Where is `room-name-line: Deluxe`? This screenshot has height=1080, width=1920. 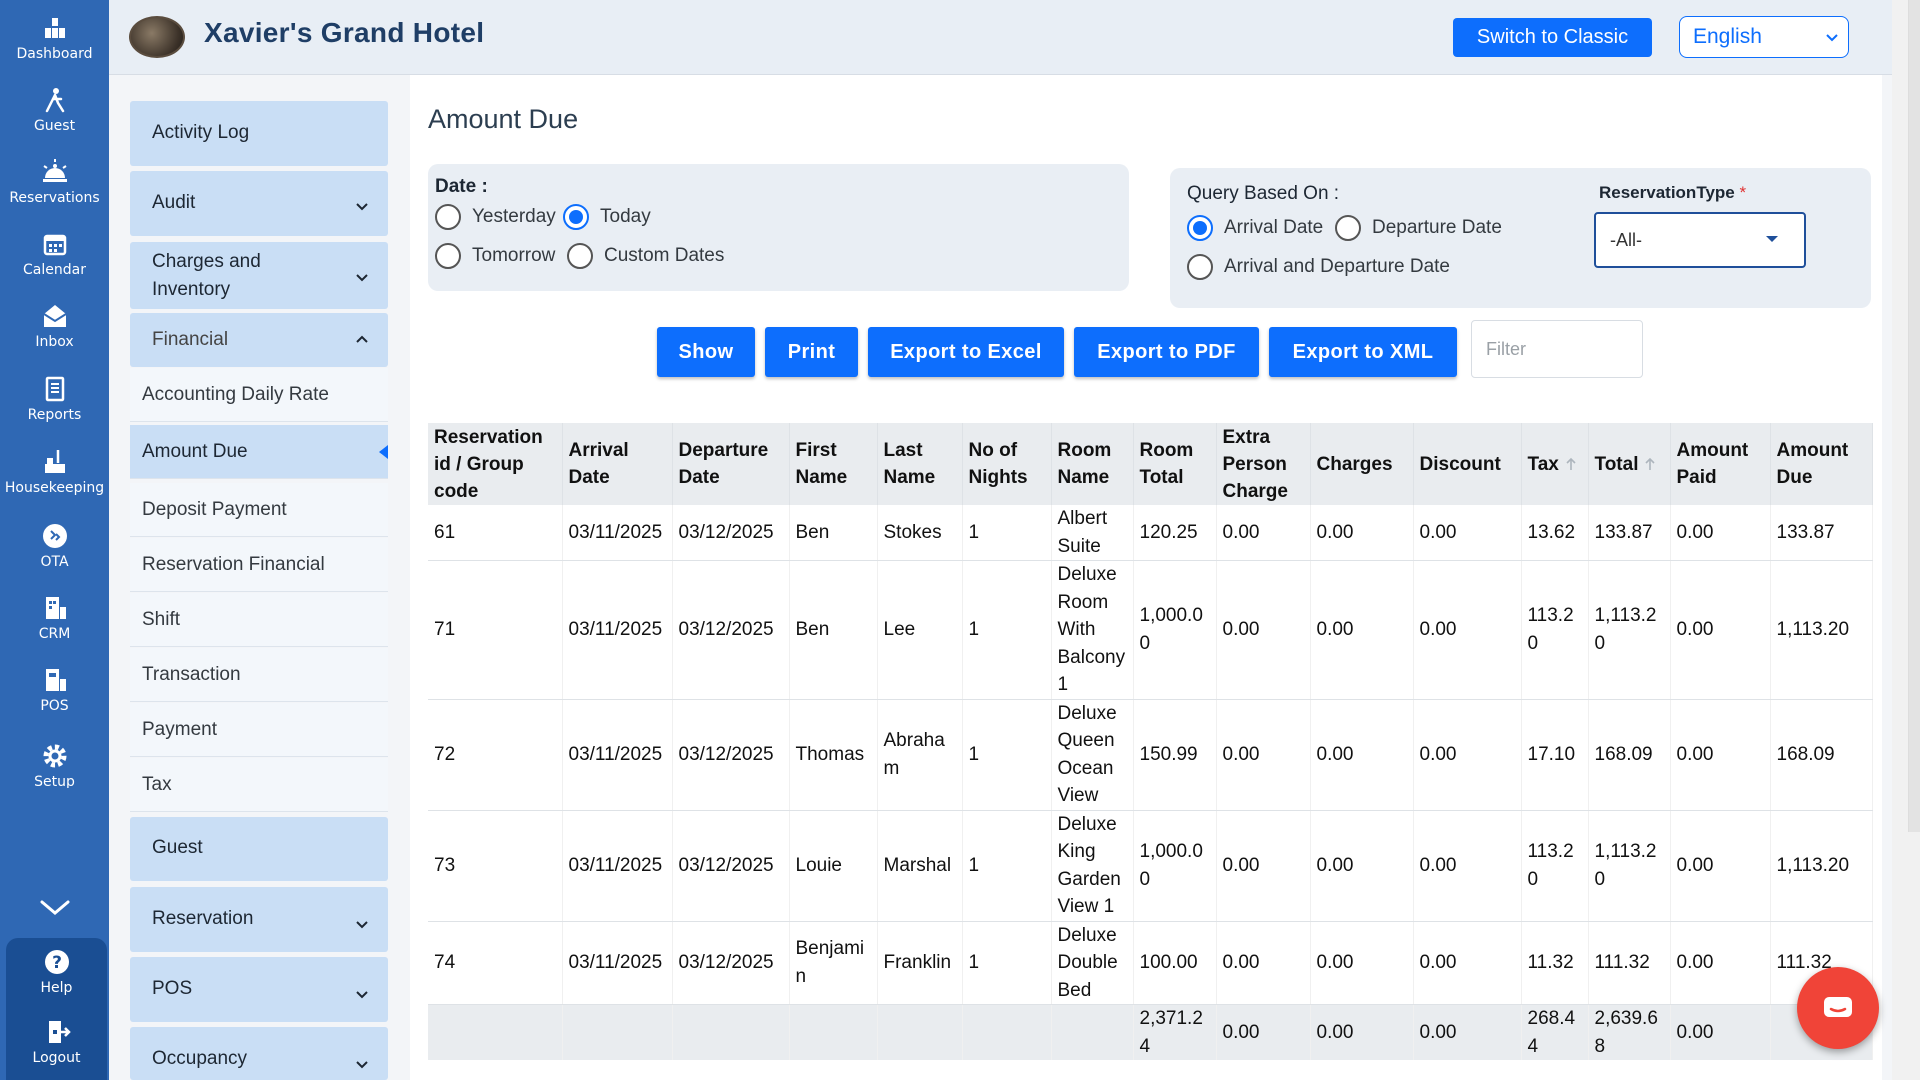
room-name-line: Deluxe is located at coordinates (1087, 824).